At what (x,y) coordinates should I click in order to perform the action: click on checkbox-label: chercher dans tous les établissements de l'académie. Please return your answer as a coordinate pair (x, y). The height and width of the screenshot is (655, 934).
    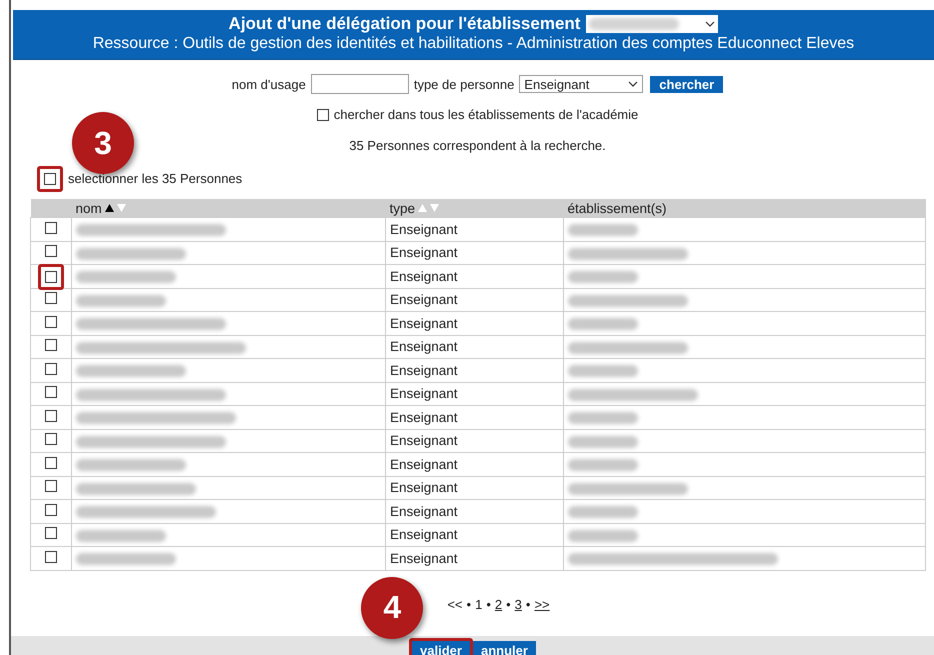
    Looking at the image, I should click on (486, 114).